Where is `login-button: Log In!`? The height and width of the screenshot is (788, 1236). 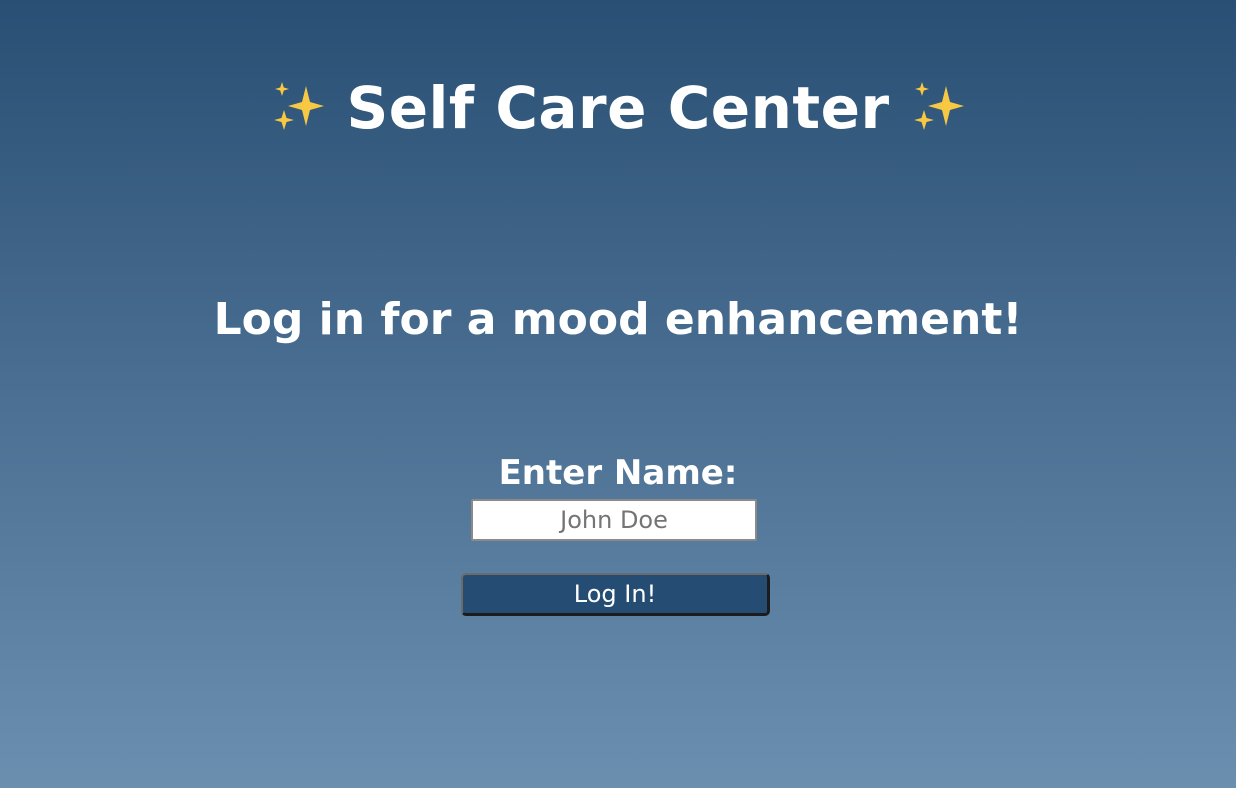 login-button: Log In! is located at coordinates (615, 594).